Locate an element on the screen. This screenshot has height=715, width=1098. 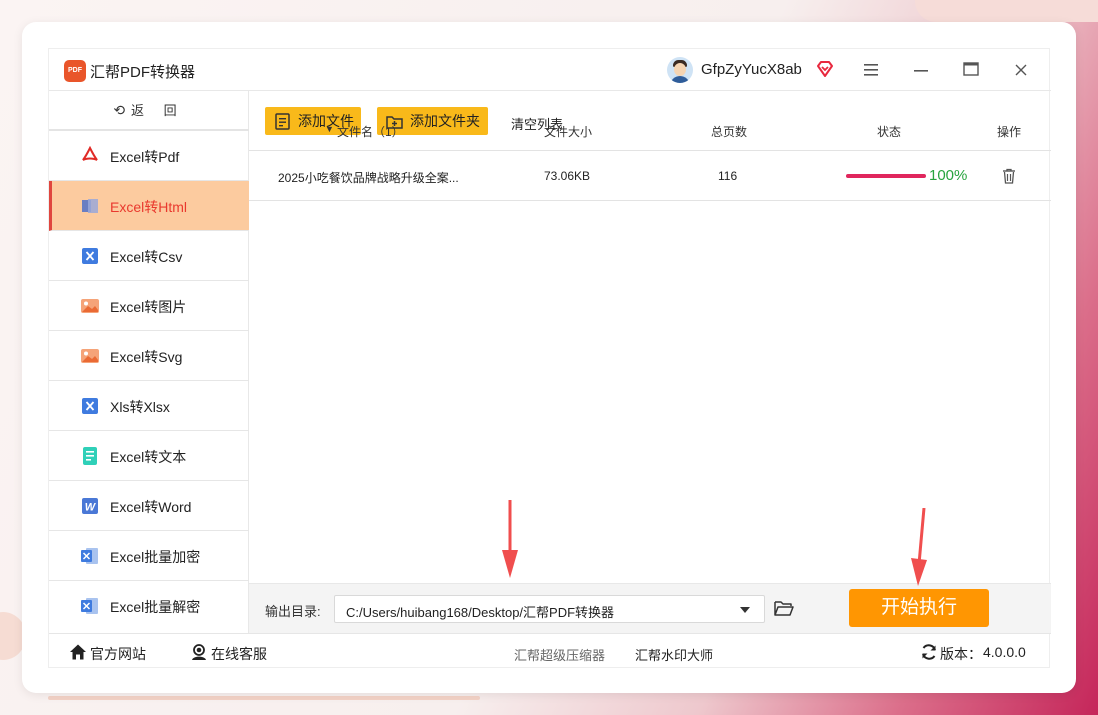
open-folder-icon is located at coordinates (784, 608).